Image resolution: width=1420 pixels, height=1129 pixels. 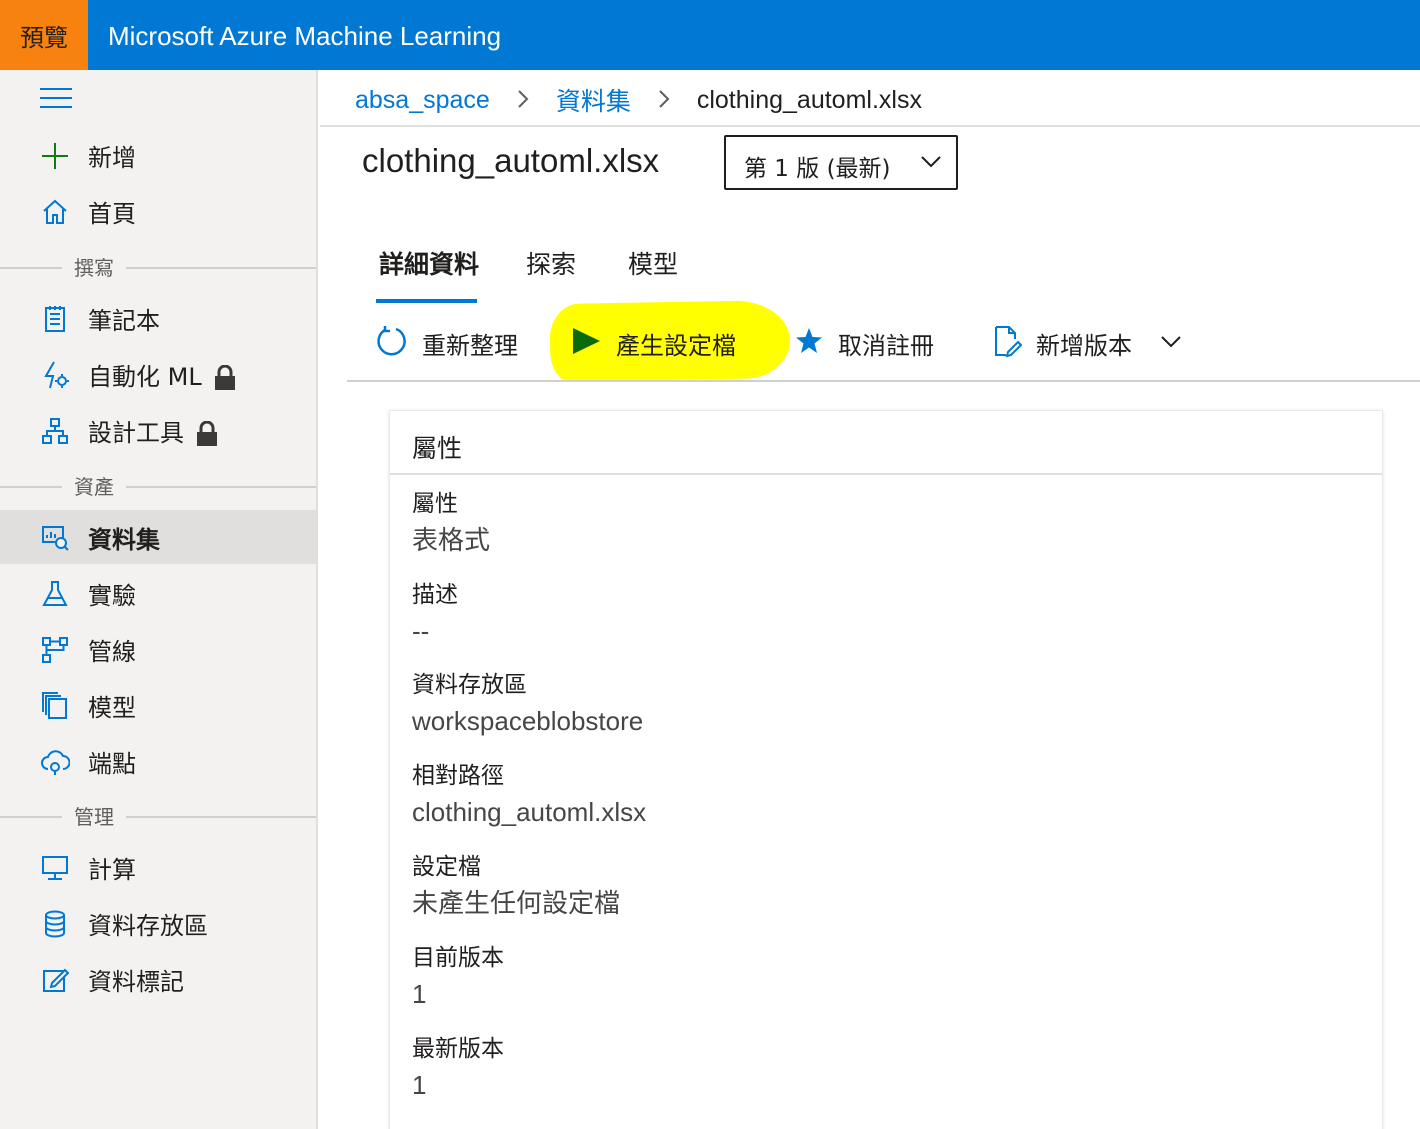 I want to click on sidebar-item-datasets: 資料集, so click(x=158, y=537).